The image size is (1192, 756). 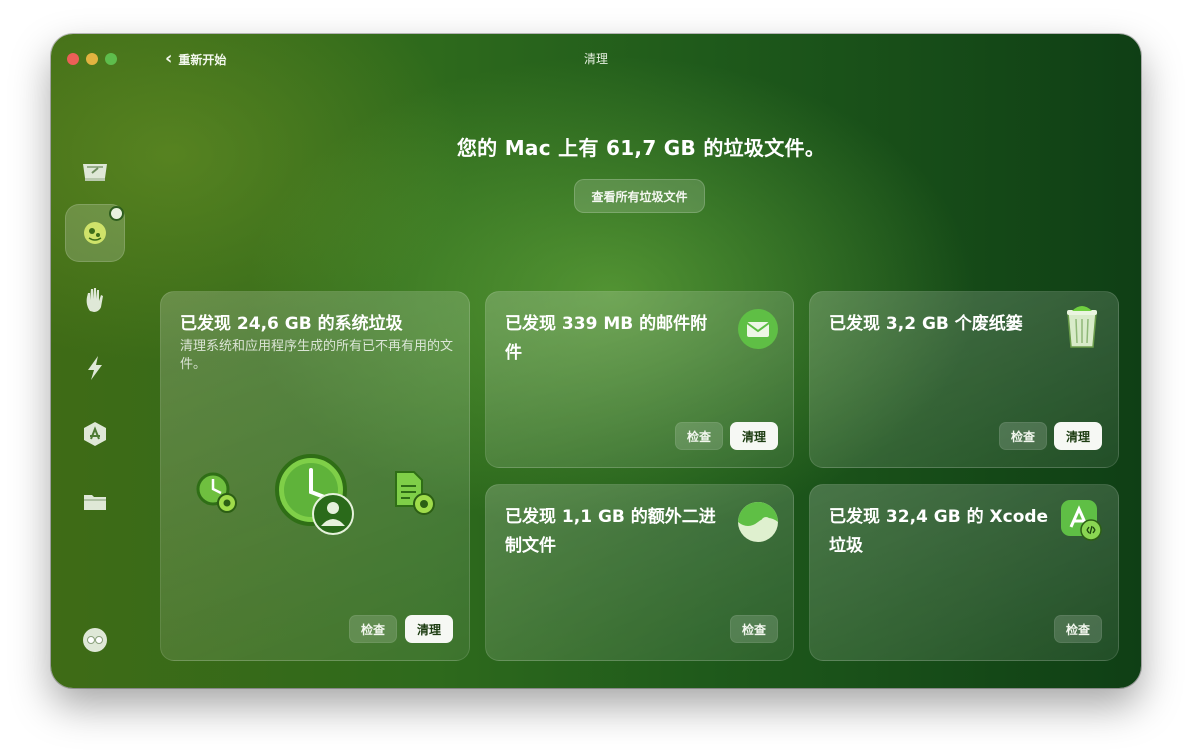 What do you see at coordinates (758, 522) in the screenshot?
I see `binaries-icon` at bounding box center [758, 522].